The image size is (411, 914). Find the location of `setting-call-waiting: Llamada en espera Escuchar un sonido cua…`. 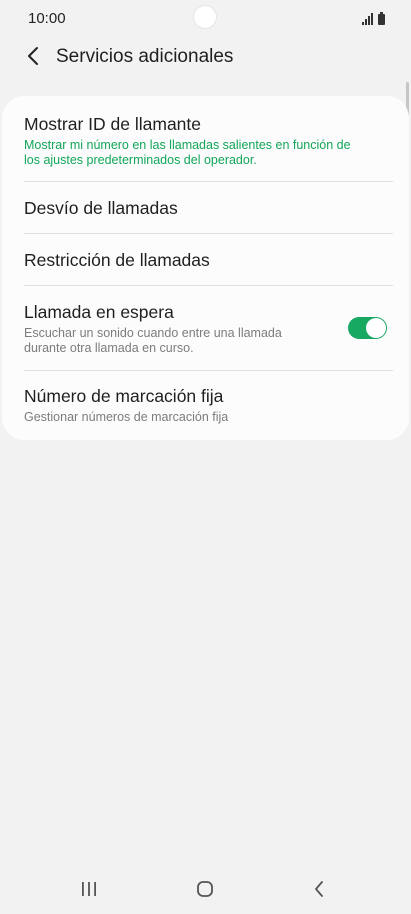

setting-call-waiting: Llamada en espera Escuchar un sonido cua… is located at coordinates (174, 328).